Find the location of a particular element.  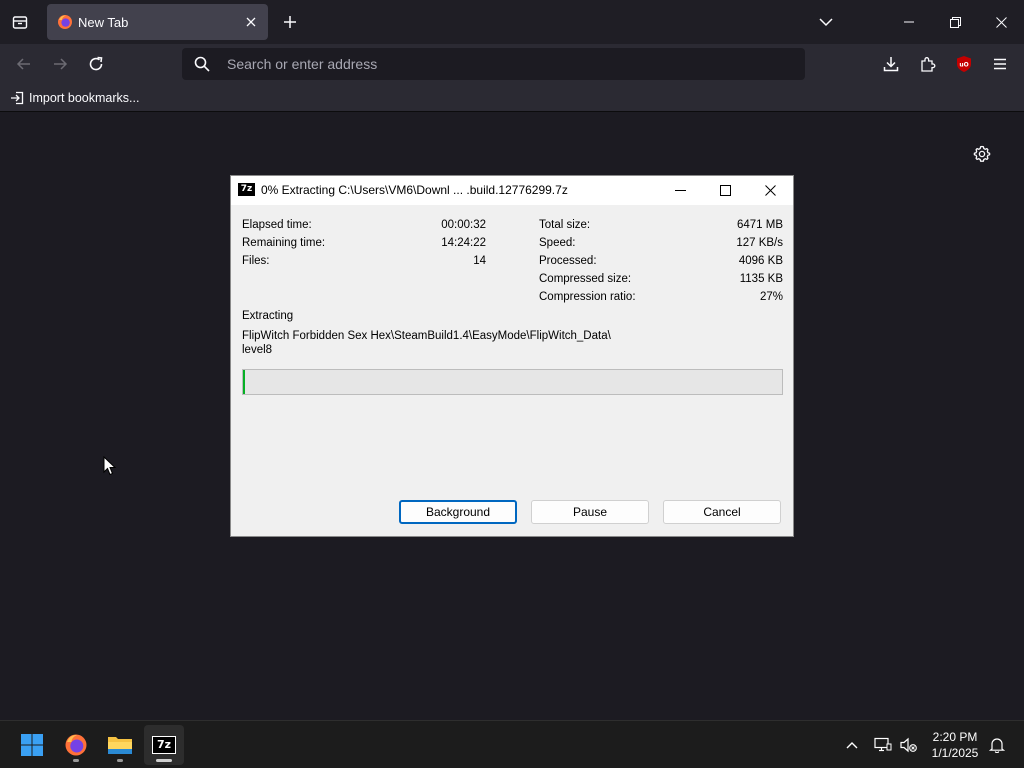

chevron-down-icon is located at coordinates (826, 22).